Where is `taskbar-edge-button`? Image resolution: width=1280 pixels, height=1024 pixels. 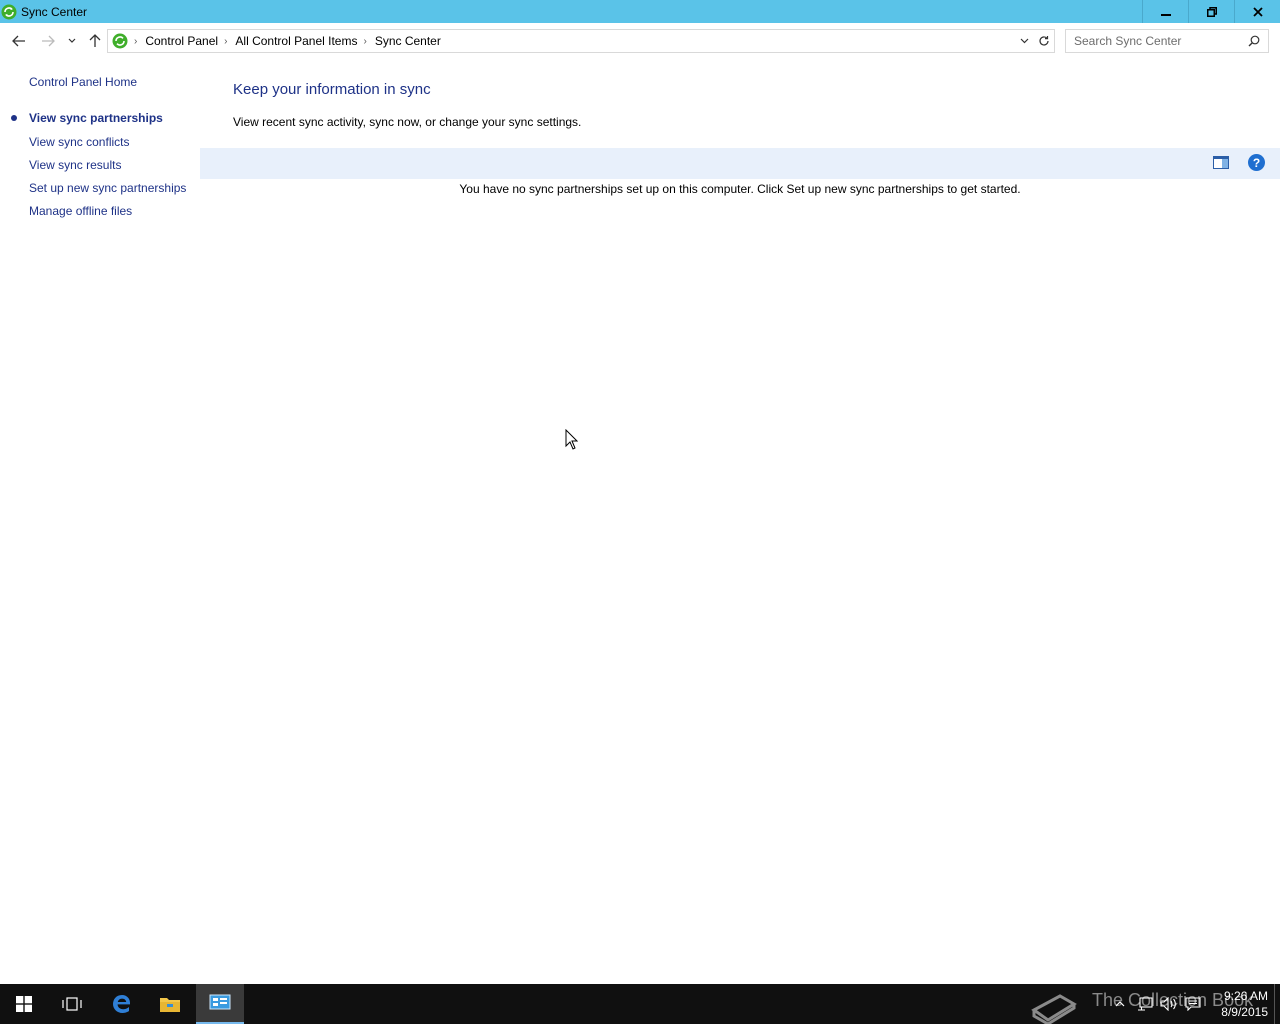 taskbar-edge-button is located at coordinates (122, 1004).